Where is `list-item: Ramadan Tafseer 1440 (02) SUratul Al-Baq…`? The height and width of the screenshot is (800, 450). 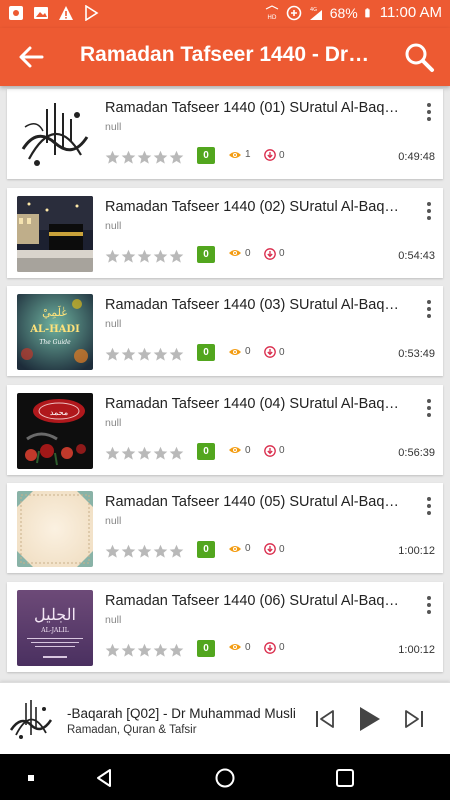
list-item: Ramadan Tafseer 1440 (02) SUratul Al-Baq… is located at coordinates (225, 232).